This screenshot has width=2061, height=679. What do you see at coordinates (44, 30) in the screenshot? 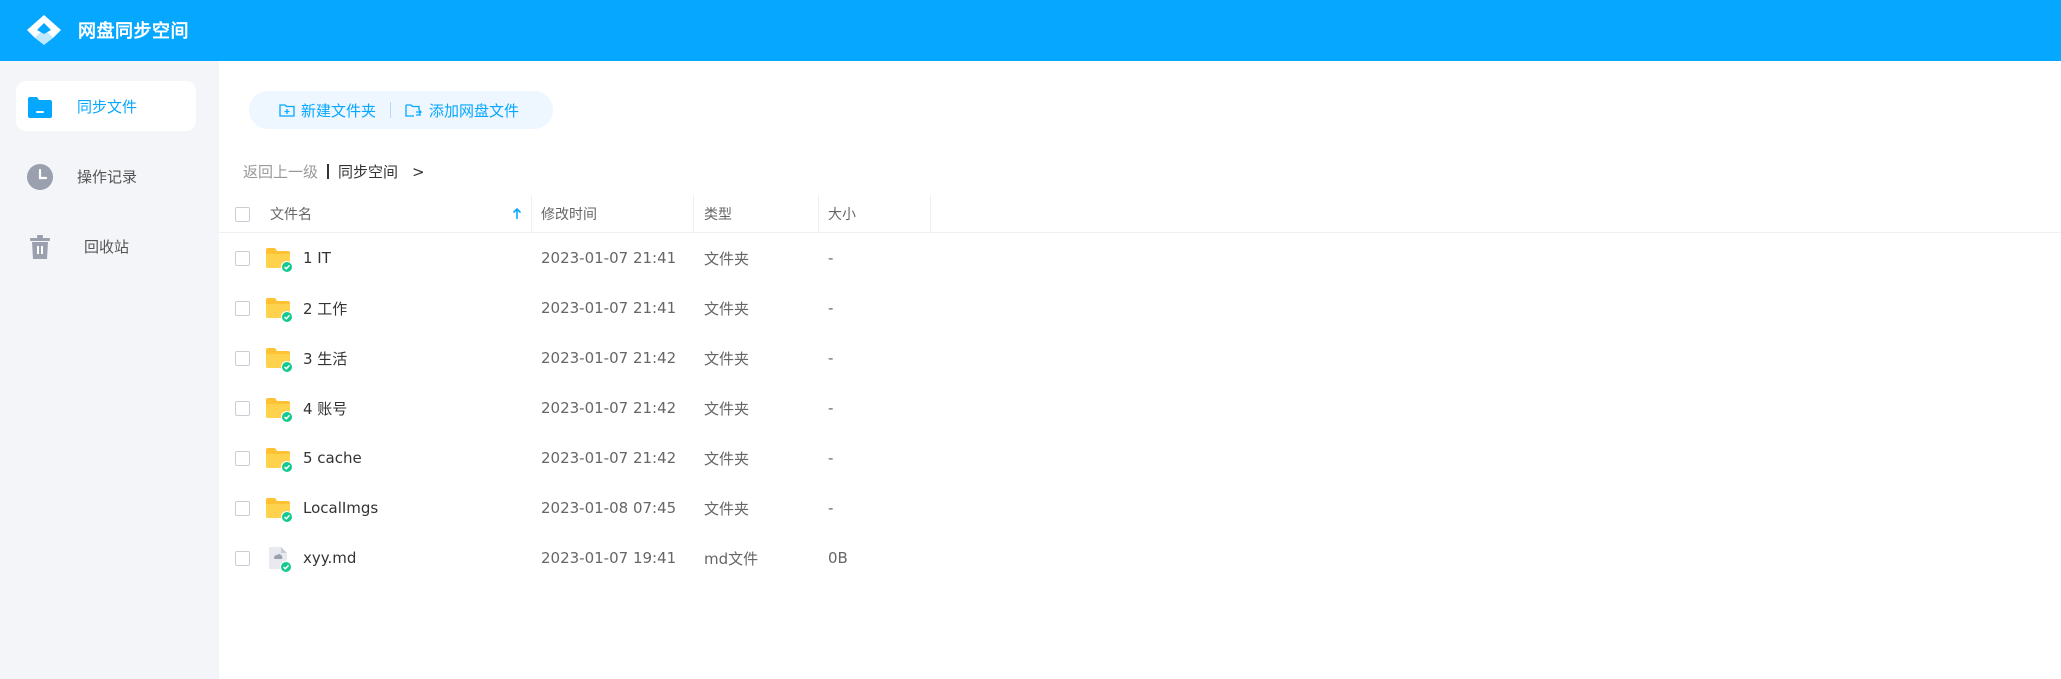
I see `app-logo-icon` at bounding box center [44, 30].